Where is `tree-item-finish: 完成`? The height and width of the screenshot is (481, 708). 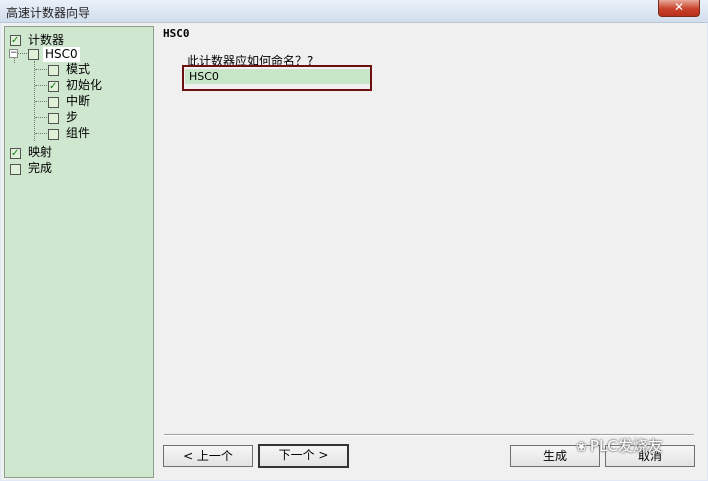
tree-item-finish: 完成 is located at coordinates (79, 168).